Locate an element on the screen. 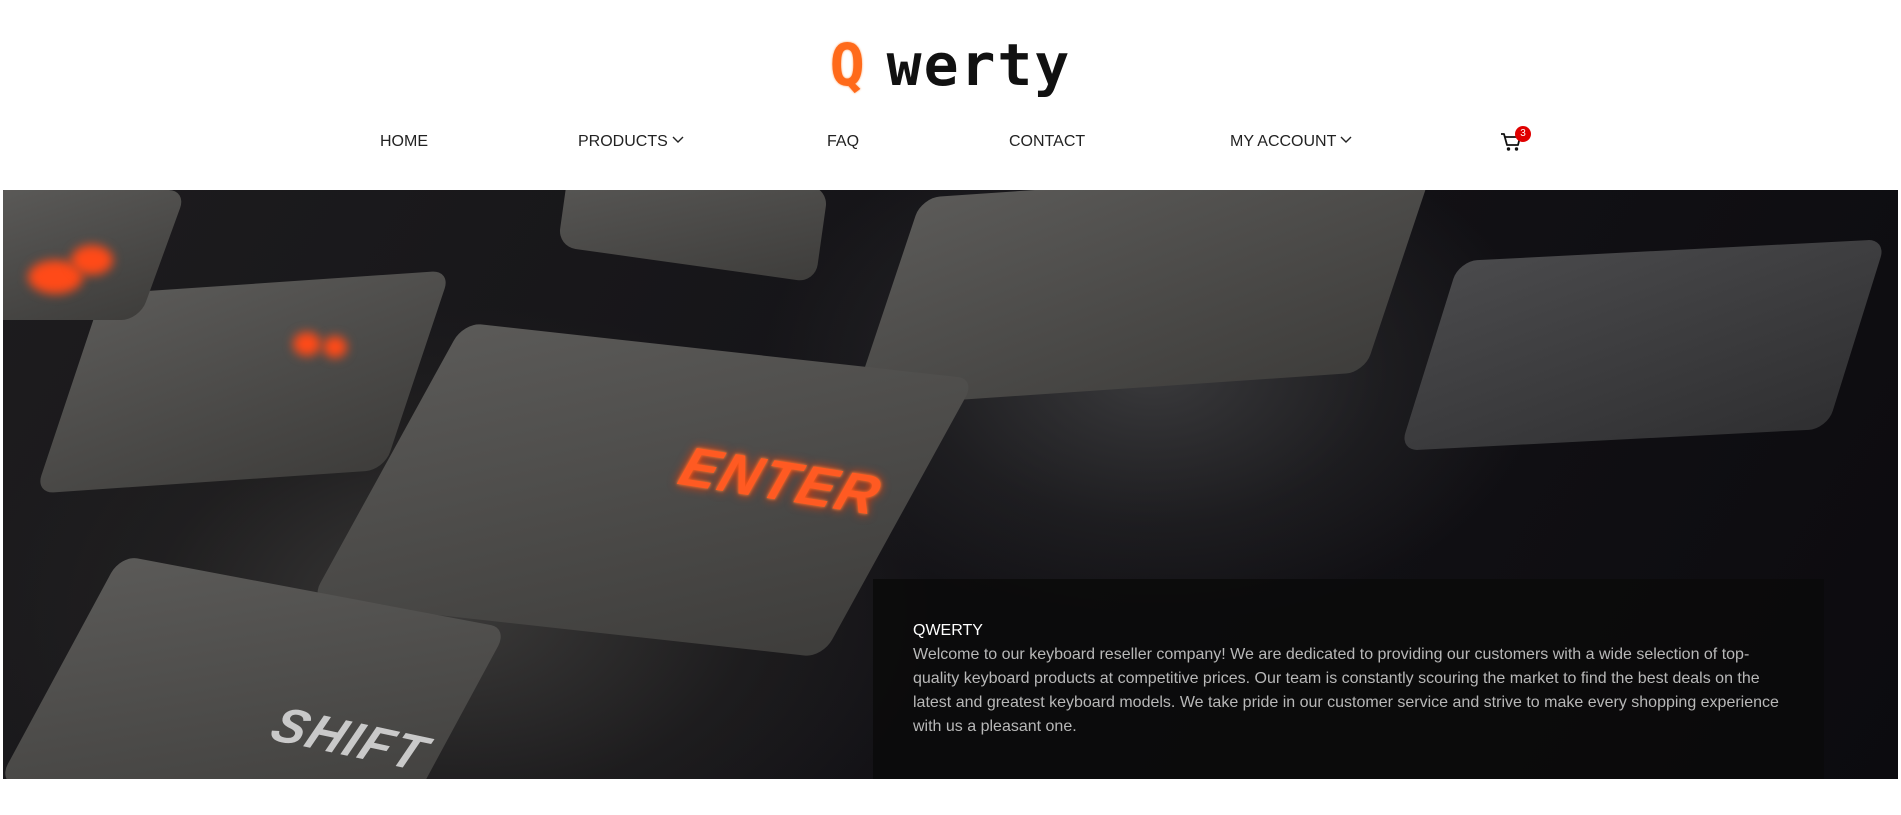 The height and width of the screenshot is (815, 1901). logo-letter-q: Q is located at coordinates (848, 65).